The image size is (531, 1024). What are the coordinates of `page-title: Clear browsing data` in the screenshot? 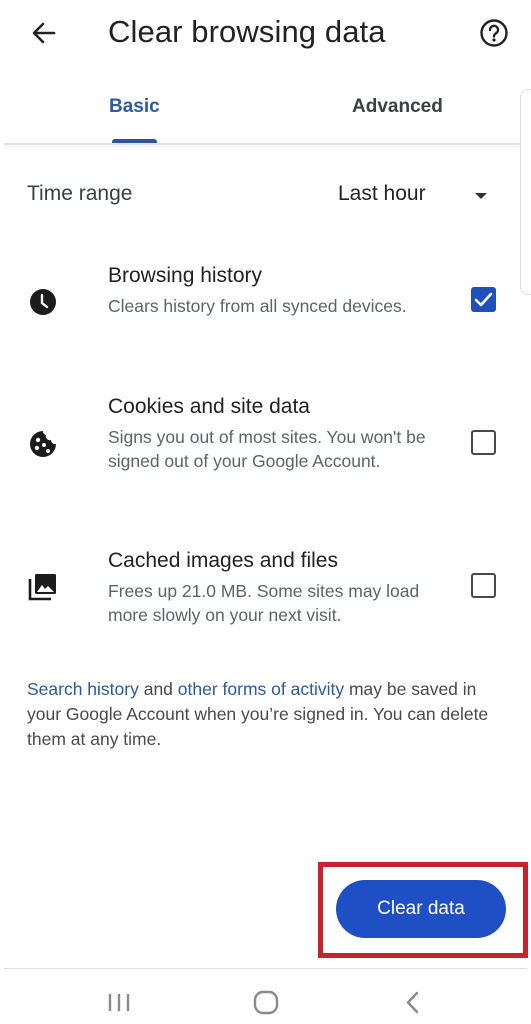 It's located at (247, 31).